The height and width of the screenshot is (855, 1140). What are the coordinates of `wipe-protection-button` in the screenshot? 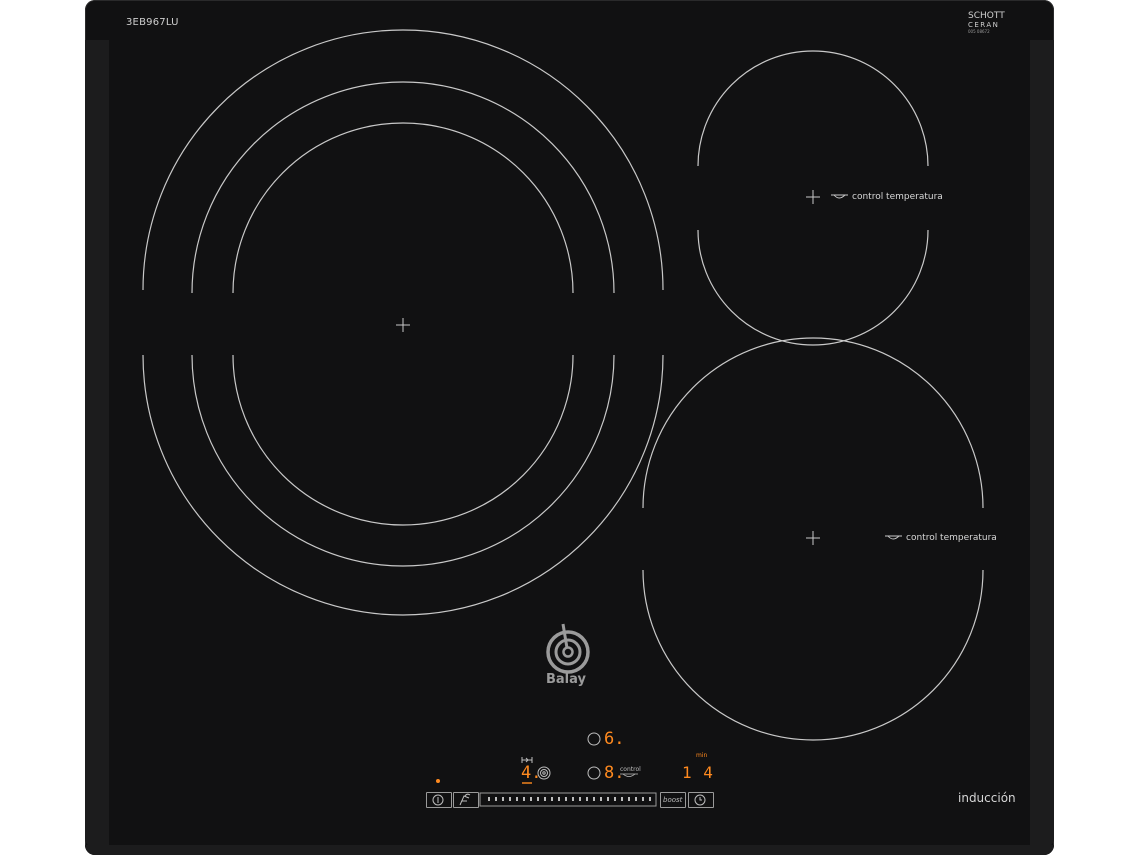 It's located at (466, 800).